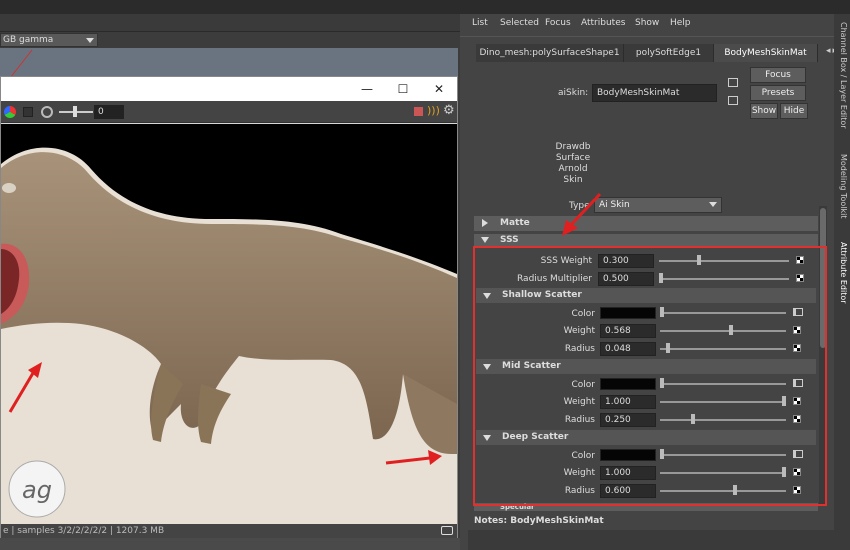 This screenshot has width=850, height=550. Describe the element at coordinates (491, 521) in the screenshot. I see `notes-label: Notes:` at that location.